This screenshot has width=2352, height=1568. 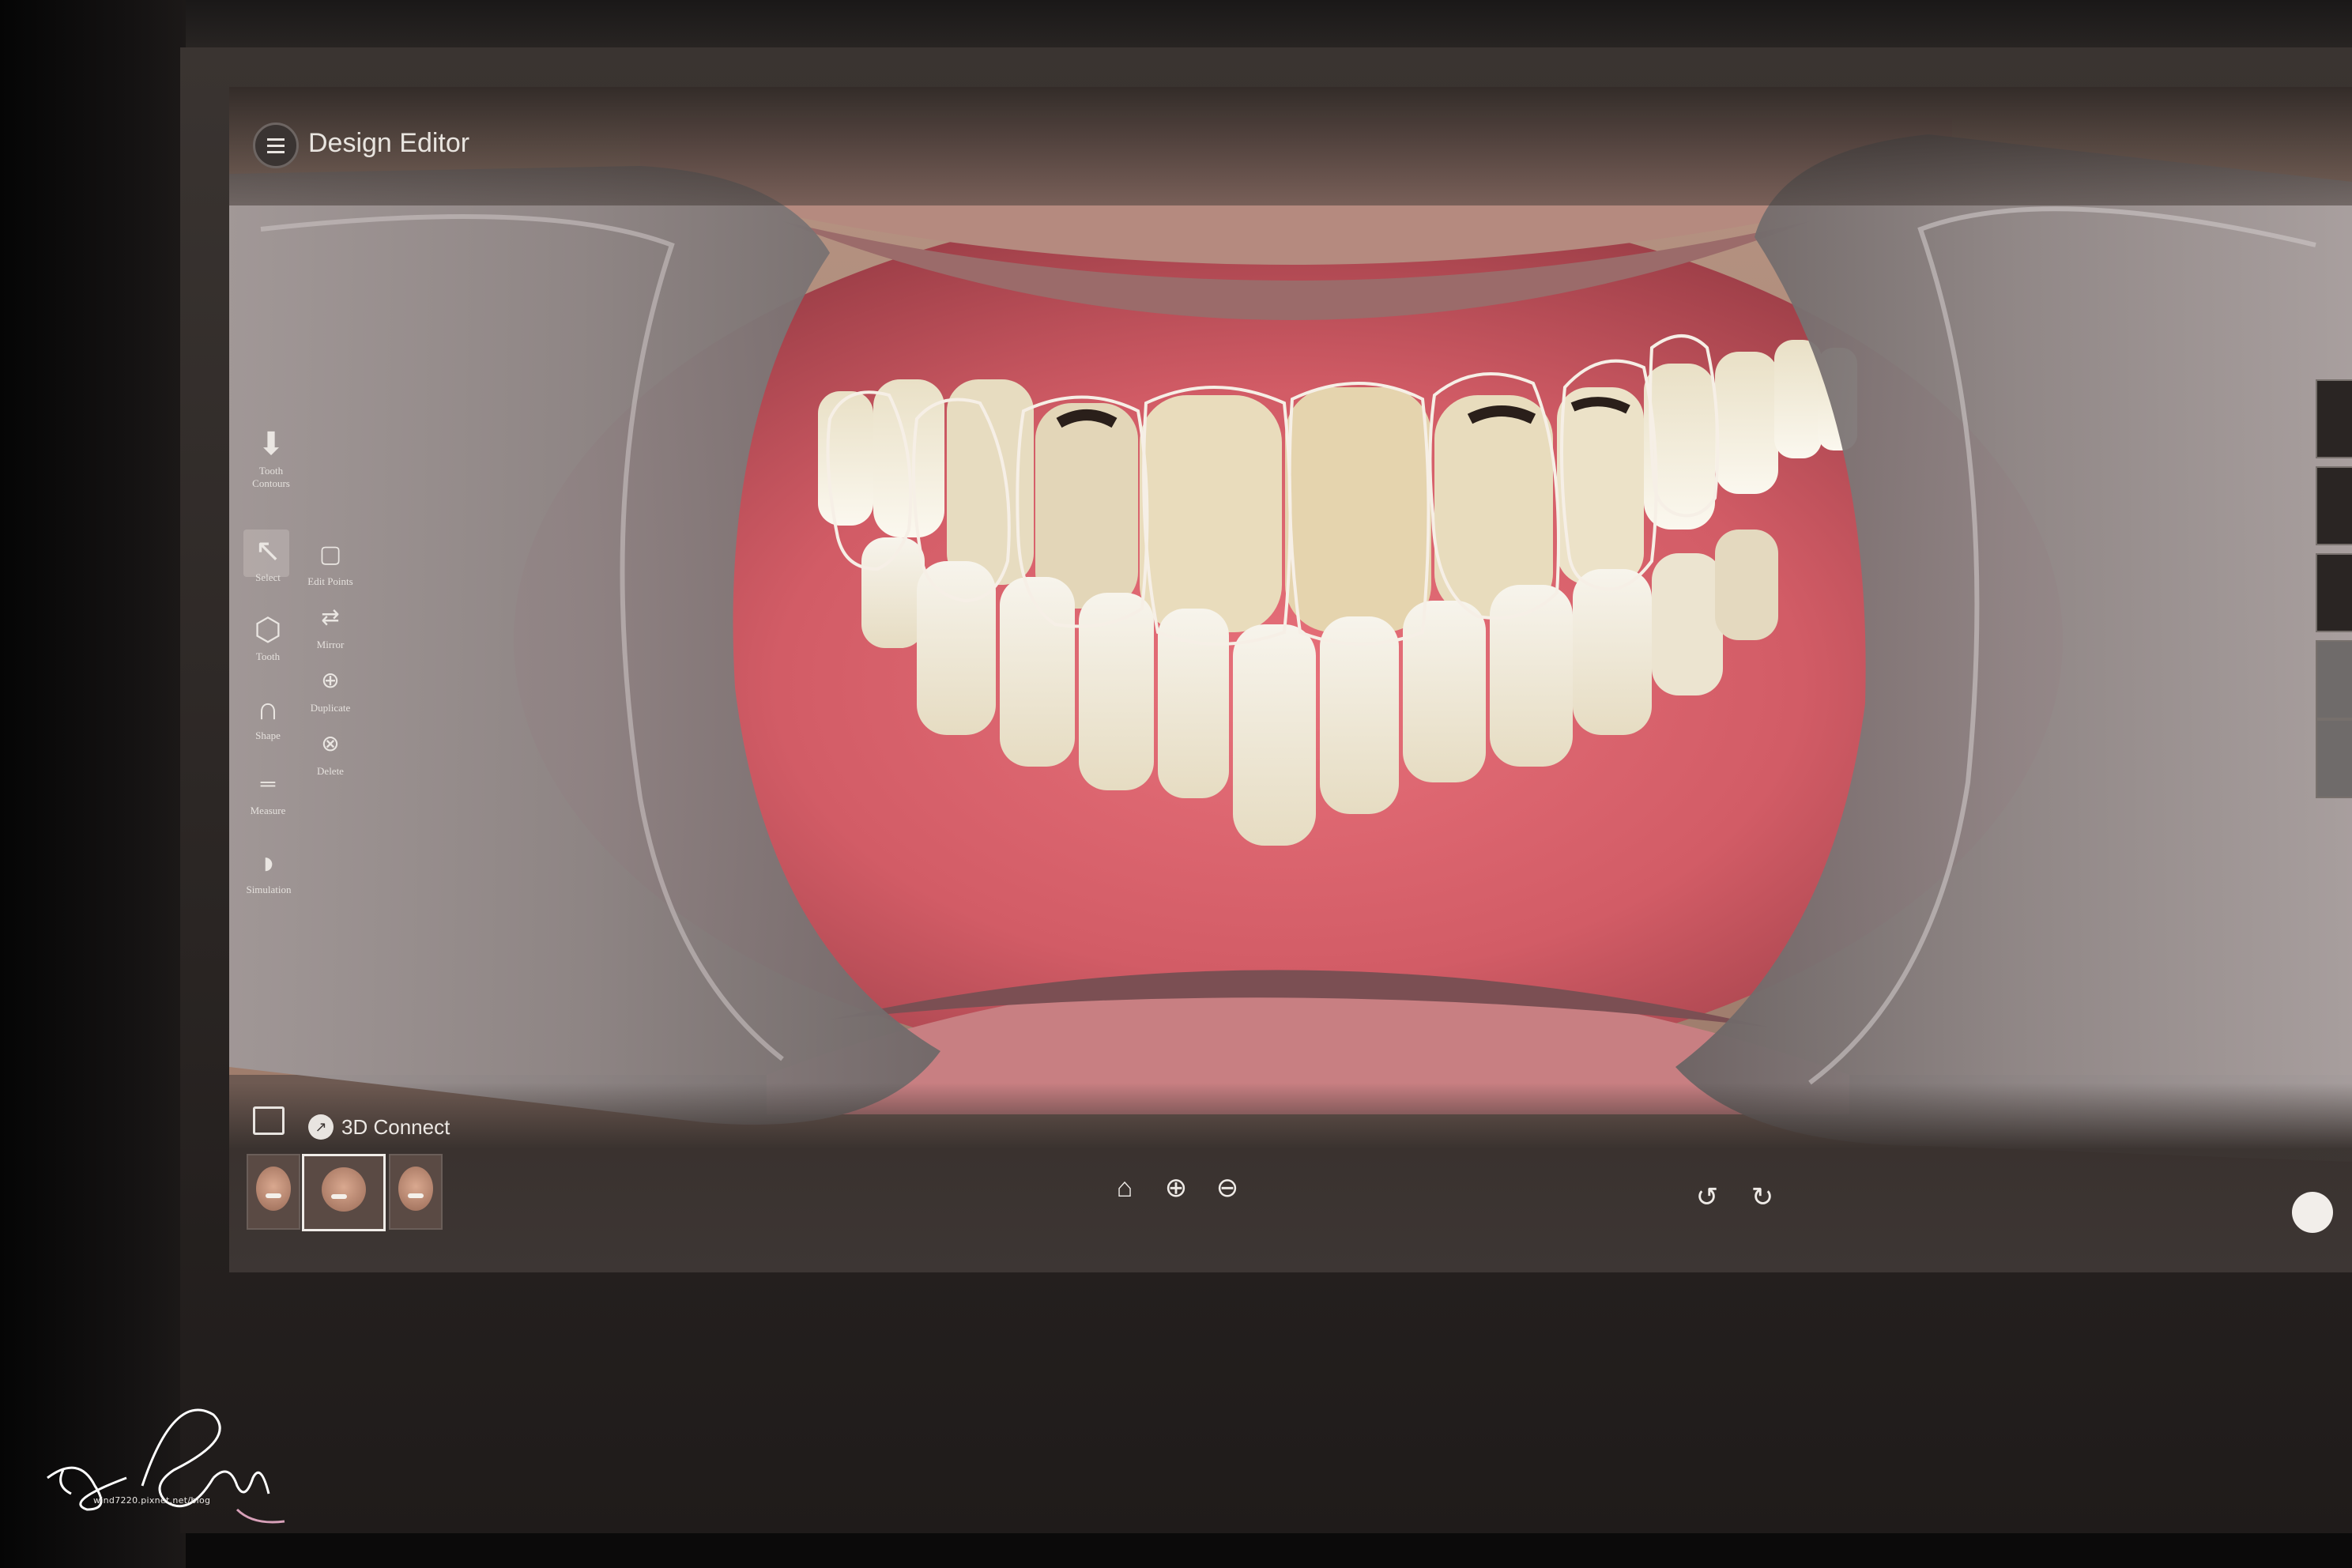 What do you see at coordinates (2312, 1212) in the screenshot?
I see `status-dot` at bounding box center [2312, 1212].